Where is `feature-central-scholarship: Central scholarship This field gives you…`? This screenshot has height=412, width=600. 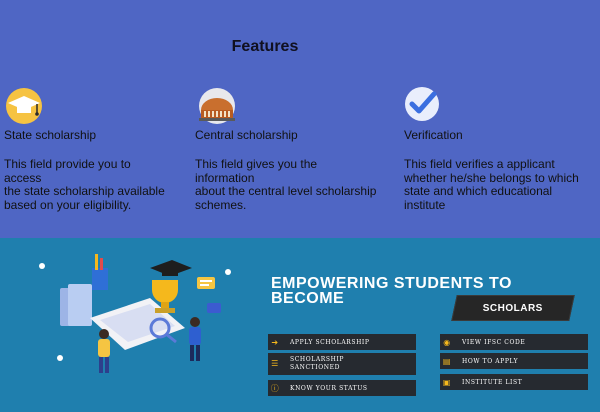
feature-central-scholarship: Central scholarship This field gives you… is located at coordinates (295, 149).